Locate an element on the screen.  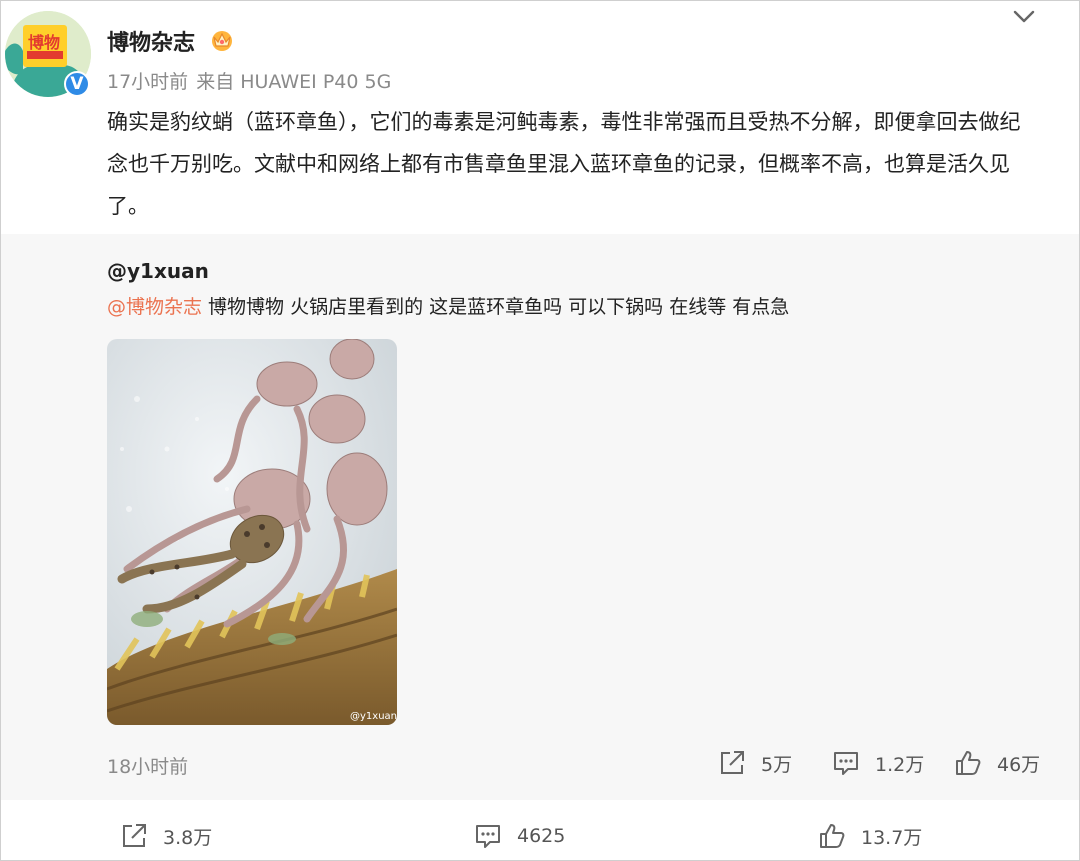
post-time: 17小时前 is located at coordinates (147, 82).